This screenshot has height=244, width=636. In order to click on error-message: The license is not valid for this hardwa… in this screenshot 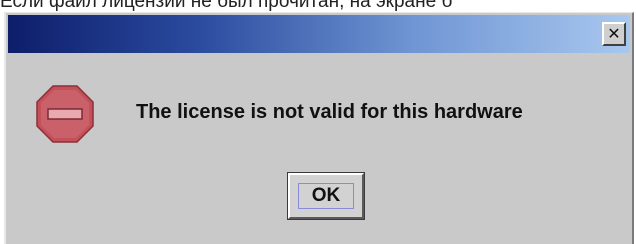, I will do `click(329, 112)`.